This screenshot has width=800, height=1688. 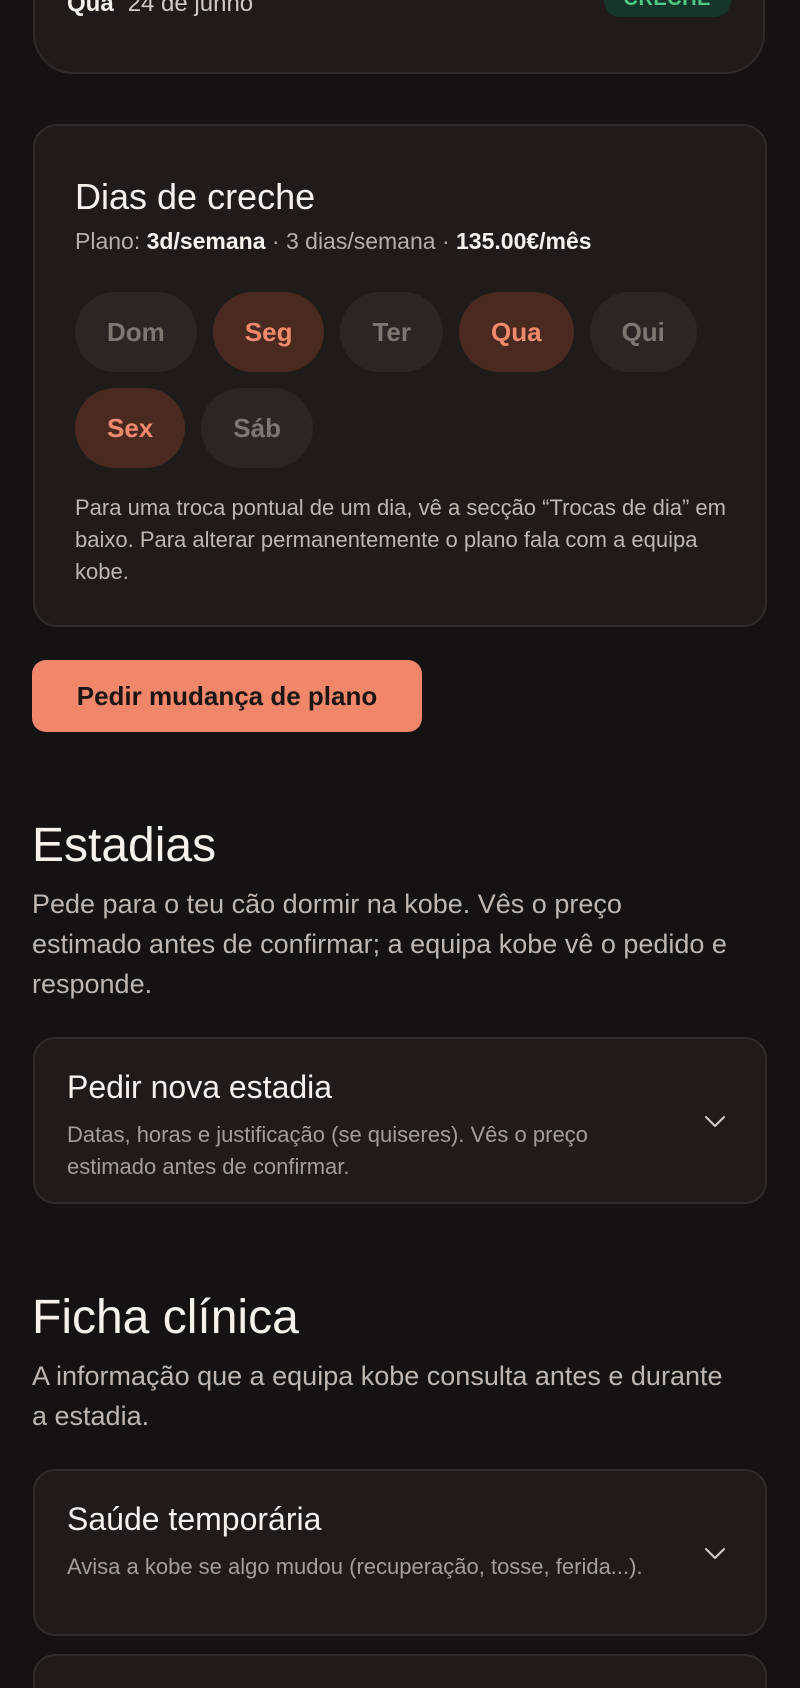 I want to click on plan-days-per-week: 3 dias/semana, so click(x=360, y=241).